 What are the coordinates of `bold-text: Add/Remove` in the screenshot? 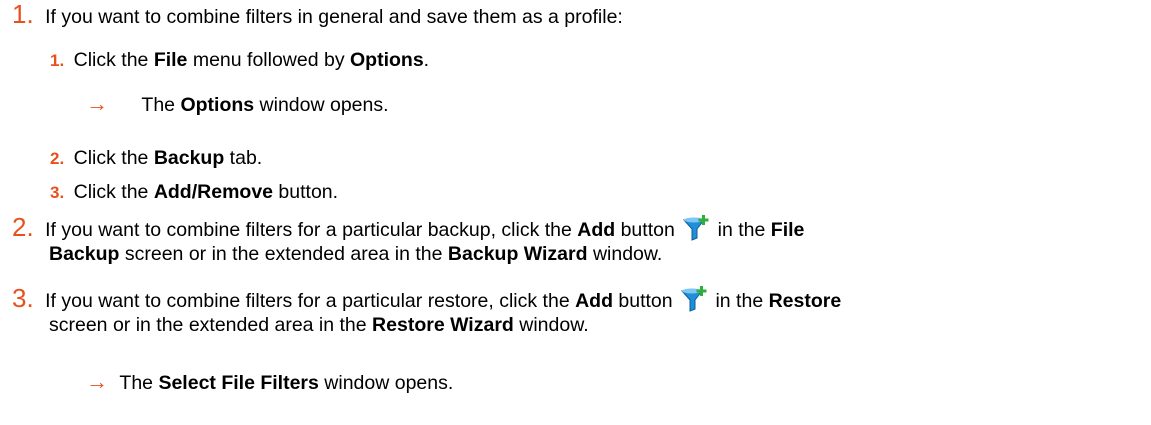 It's located at (213, 192).